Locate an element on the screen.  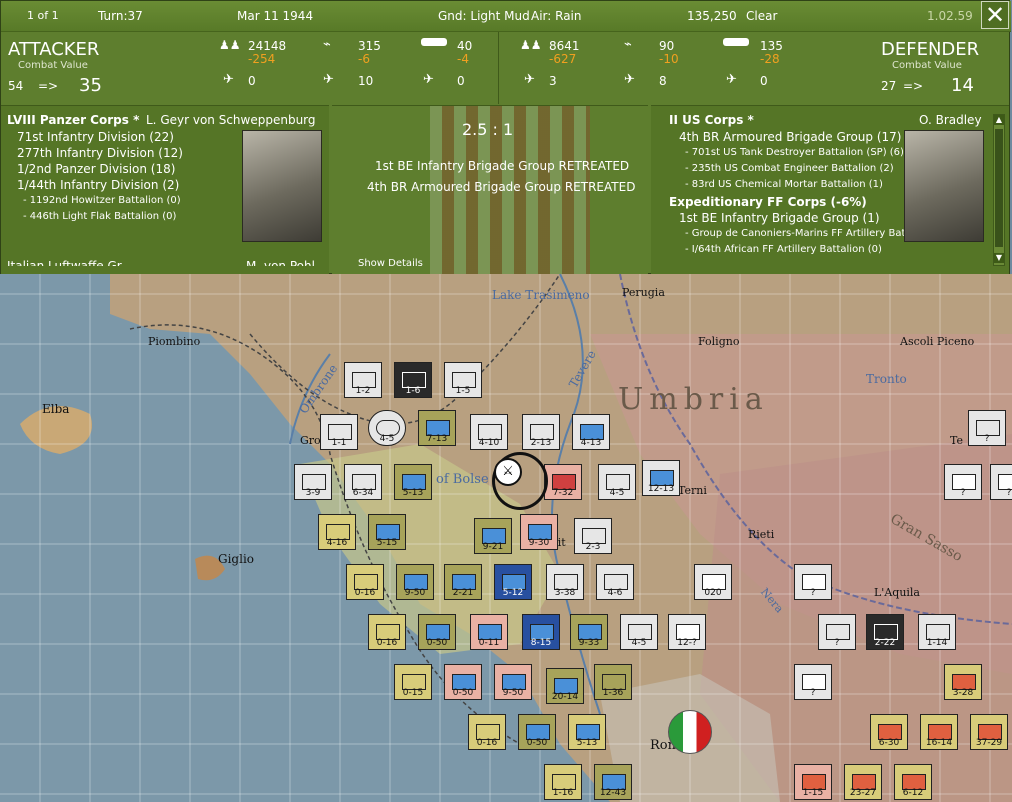
unit-counter: 1-16 is located at coordinates (563, 782).